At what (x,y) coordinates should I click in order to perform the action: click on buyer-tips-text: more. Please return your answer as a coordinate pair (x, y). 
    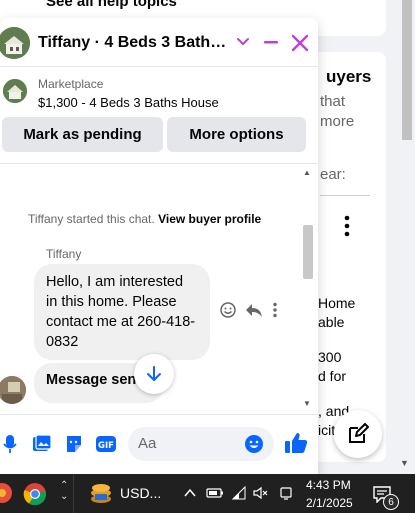
    Looking at the image, I should click on (337, 121).